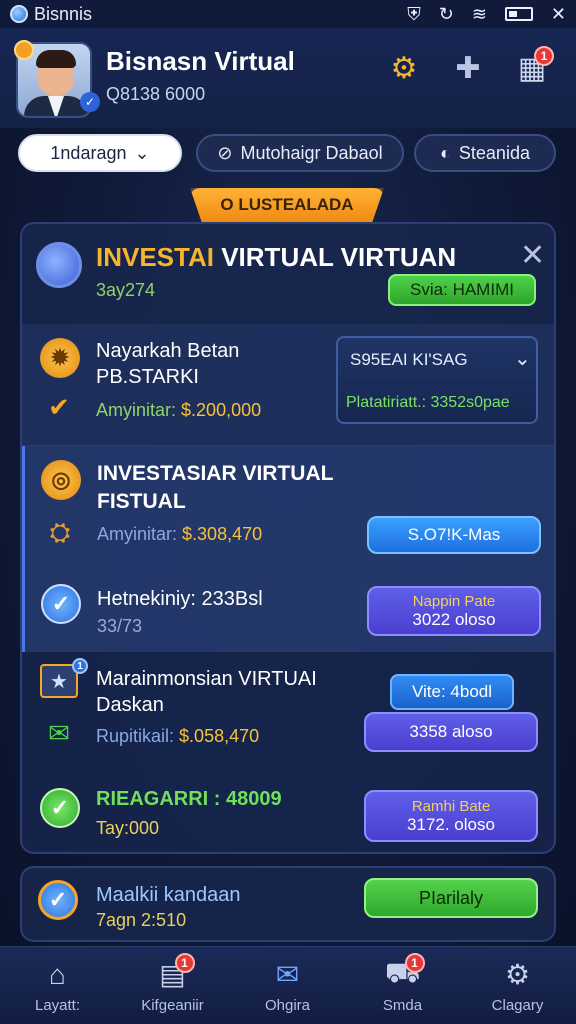 The image size is (576, 1024). I want to click on row2-title-2: FISTUAL, so click(141, 501).